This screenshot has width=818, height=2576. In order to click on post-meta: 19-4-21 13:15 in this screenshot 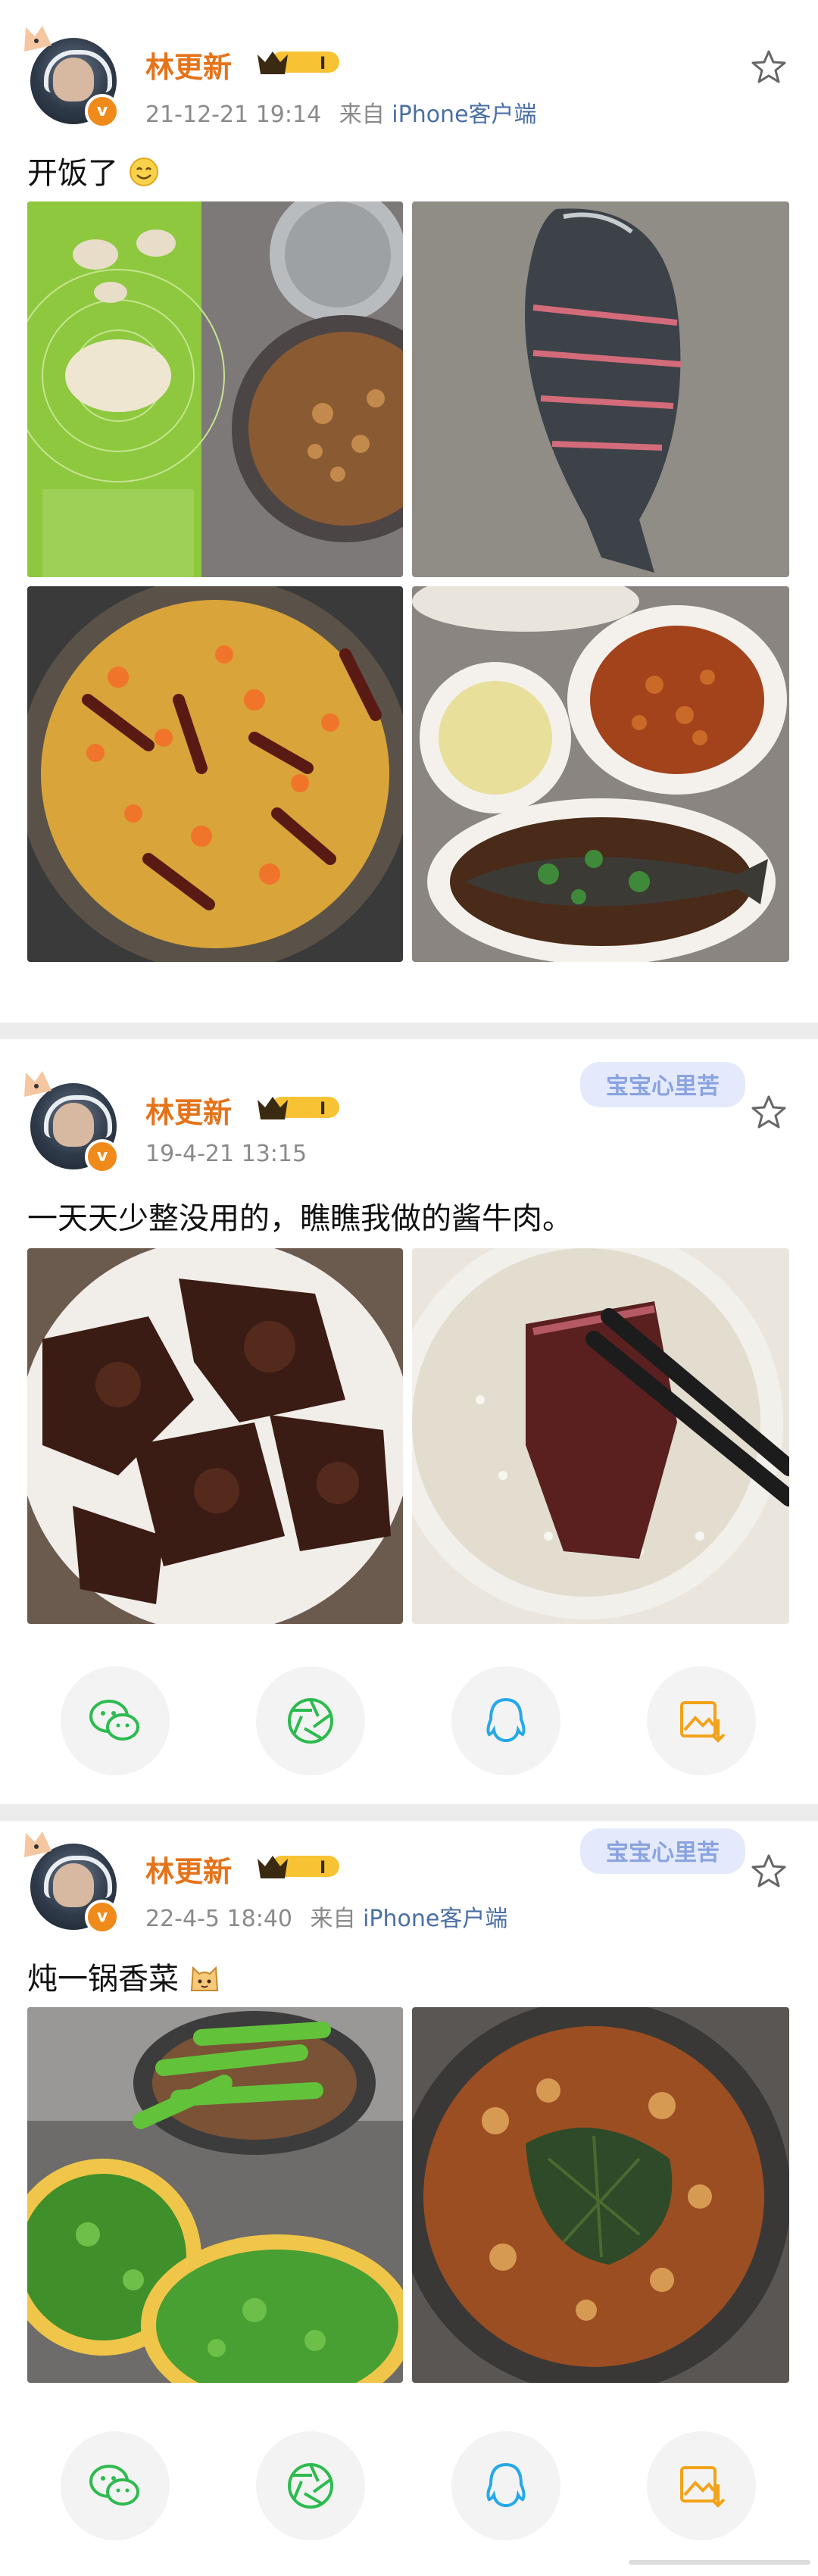, I will do `click(226, 1154)`.